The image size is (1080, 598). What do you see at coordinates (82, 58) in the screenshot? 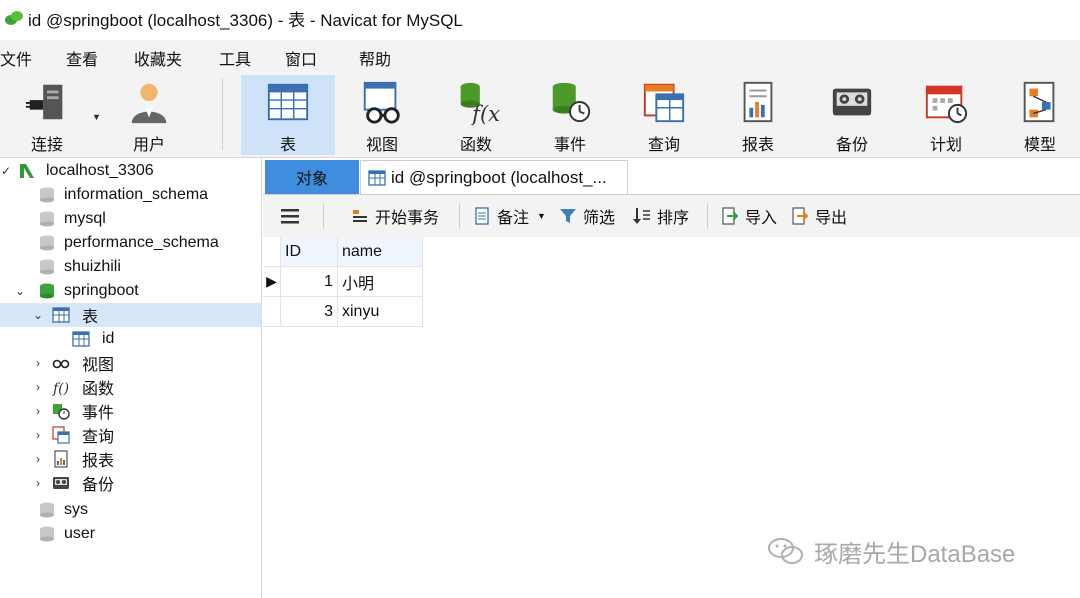
I see `menu-view: 查看` at bounding box center [82, 58].